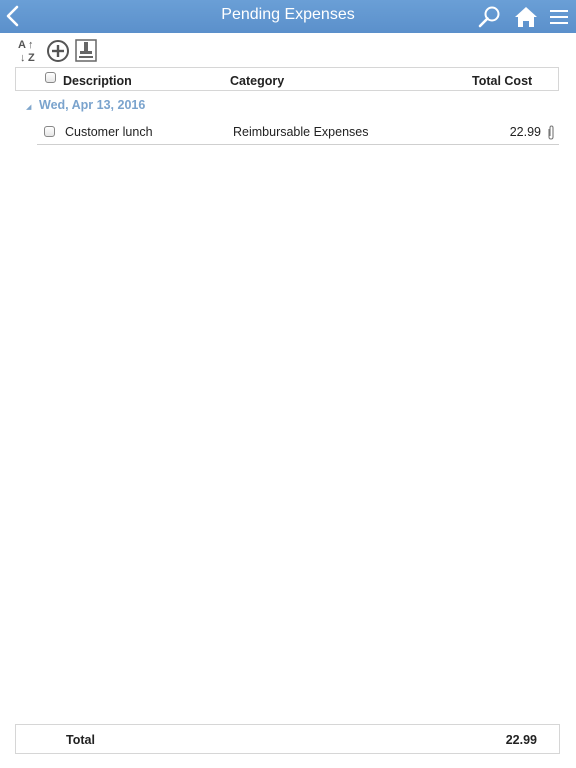 The image size is (576, 768). I want to click on collapse-triangle-icon: ◢, so click(28, 107).